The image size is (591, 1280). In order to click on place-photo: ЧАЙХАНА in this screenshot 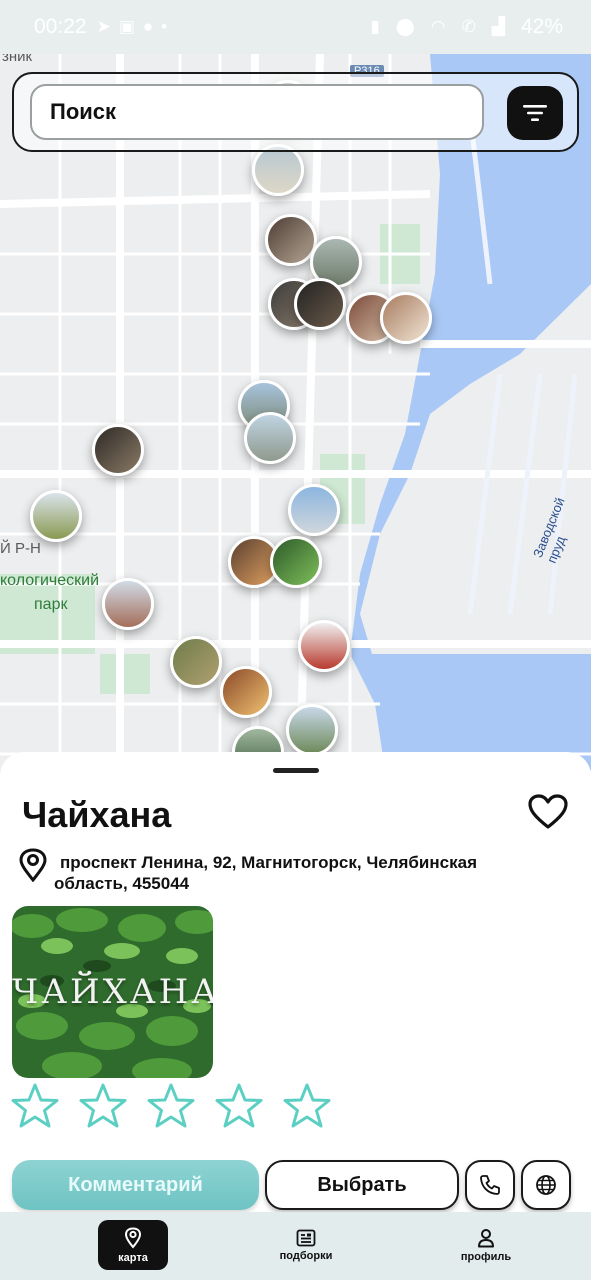, I will do `click(112, 992)`.